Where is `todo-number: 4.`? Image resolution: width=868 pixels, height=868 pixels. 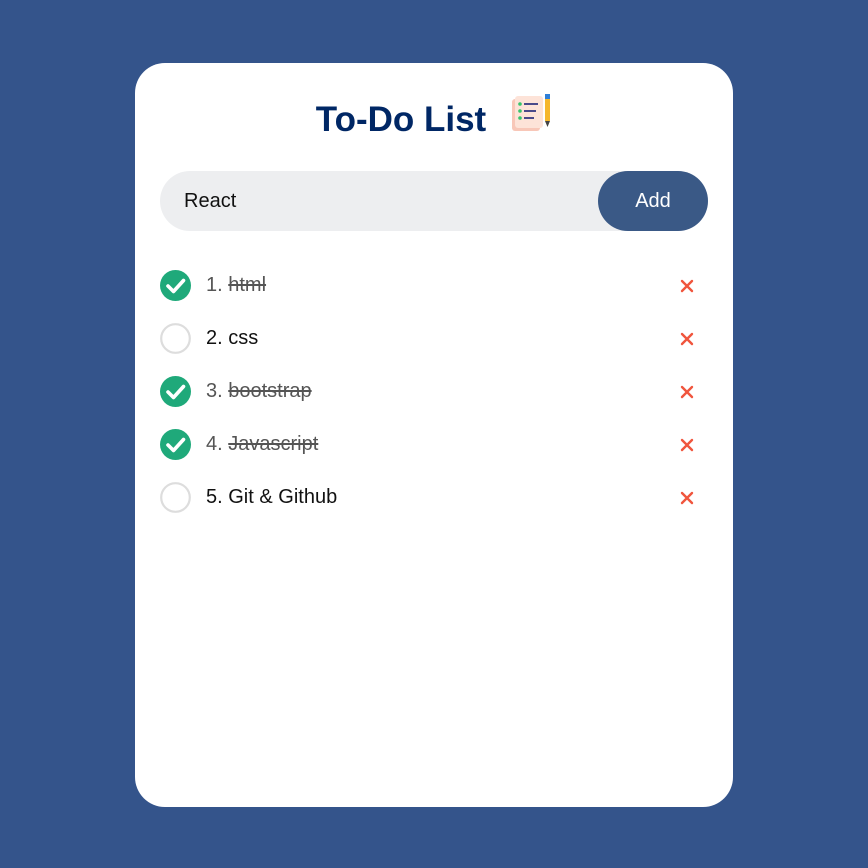
todo-number: 4. is located at coordinates (214, 444).